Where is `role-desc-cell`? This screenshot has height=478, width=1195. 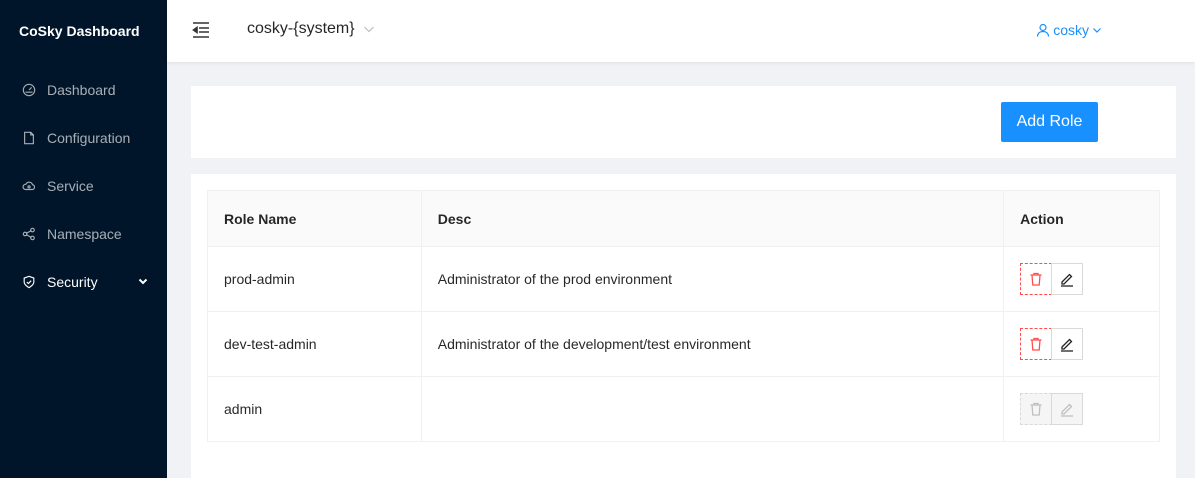 role-desc-cell is located at coordinates (712, 409).